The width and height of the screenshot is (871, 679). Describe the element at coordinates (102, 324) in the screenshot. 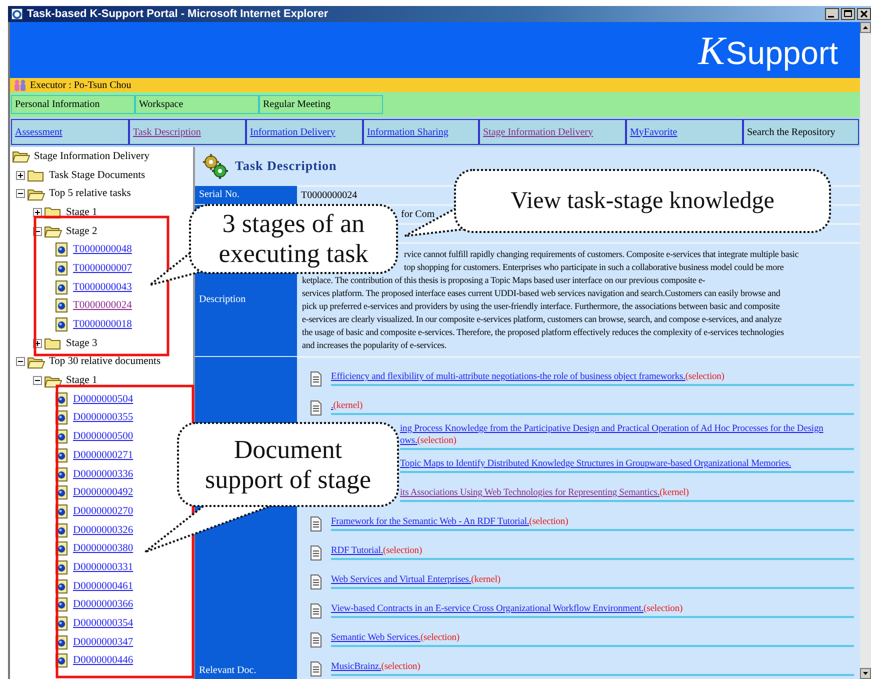

I see `tree-link: T0000000018` at that location.